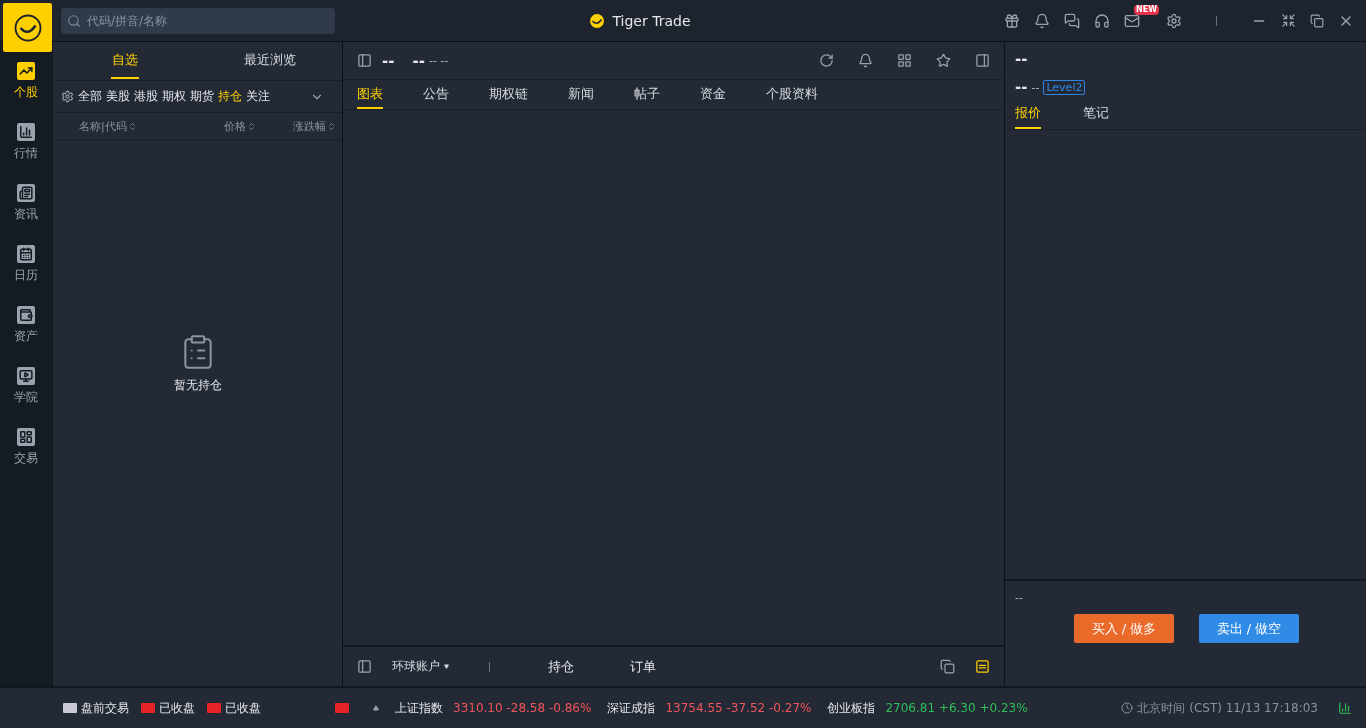 Image resolution: width=1366 pixels, height=728 pixels. What do you see at coordinates (269, 61) in the screenshot?
I see `tab: 最近浏览` at bounding box center [269, 61].